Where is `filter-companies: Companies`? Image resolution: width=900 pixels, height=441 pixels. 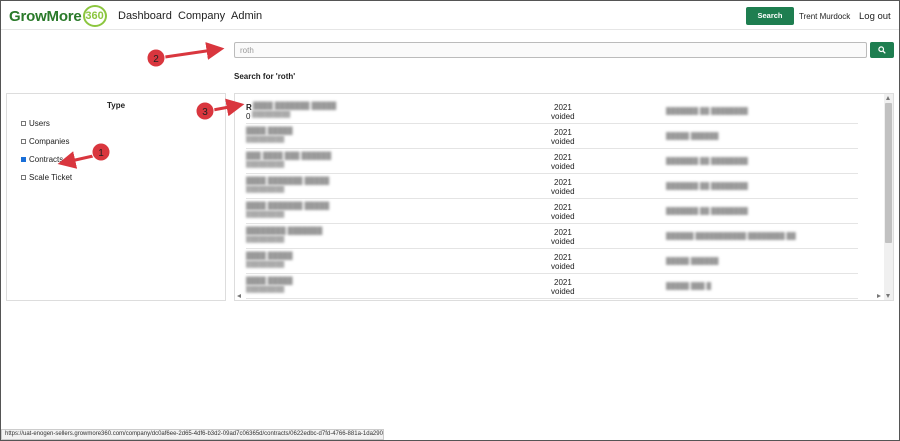
filter-companies: Companies is located at coordinates (45, 141).